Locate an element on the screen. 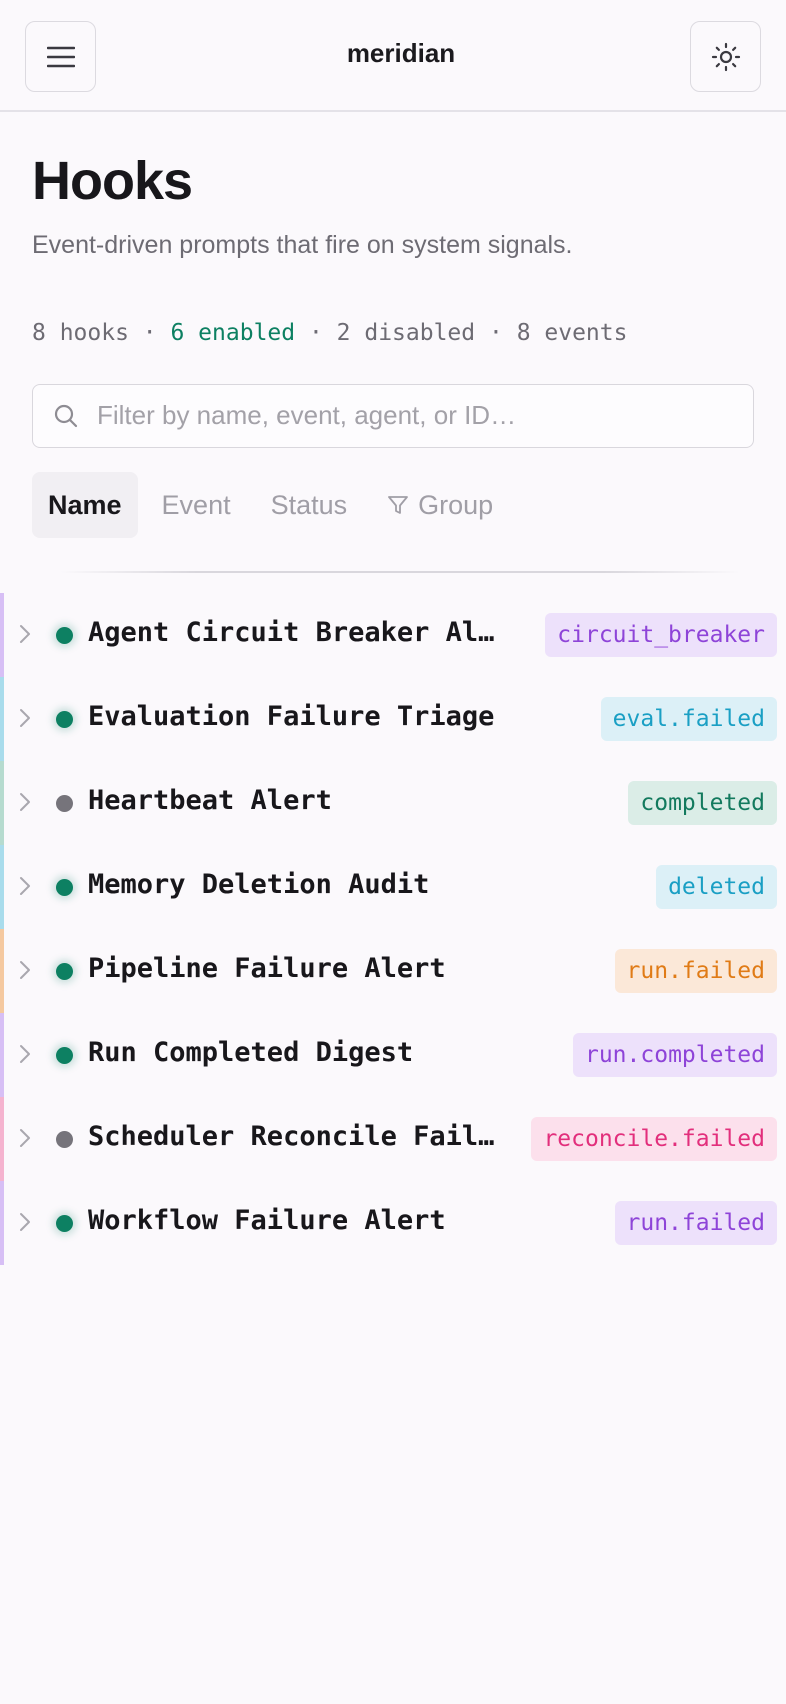 This screenshot has height=1704, width=786. hook-name: Heartbeat Alert is located at coordinates (210, 800).